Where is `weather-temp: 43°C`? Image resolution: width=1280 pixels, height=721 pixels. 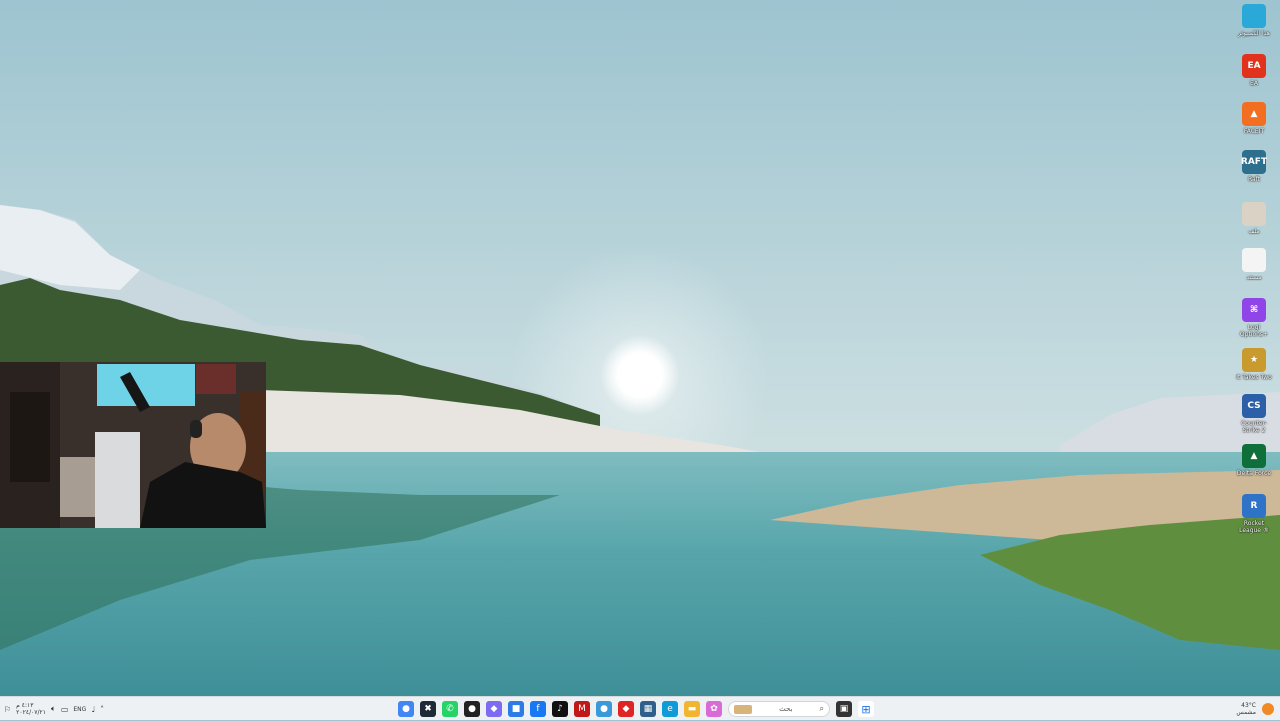
weather-temp: 43°C is located at coordinates (1248, 705).